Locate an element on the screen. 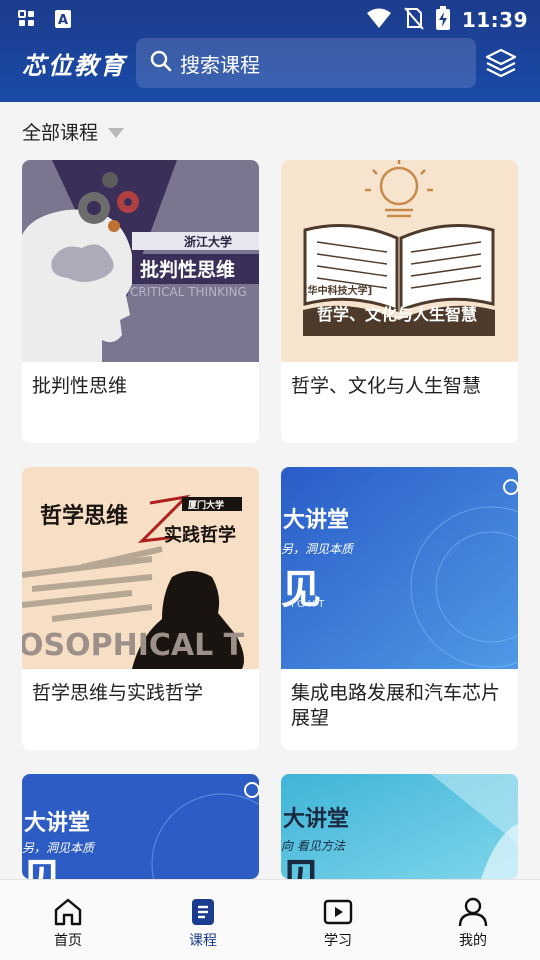 This screenshot has width=540, height=960. course-title: 哲学思维与实践哲学 is located at coordinates (118, 693).